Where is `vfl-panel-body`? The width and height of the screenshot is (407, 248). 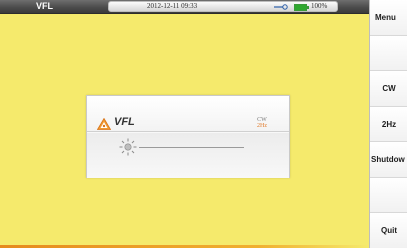 vfl-panel-body is located at coordinates (188, 155).